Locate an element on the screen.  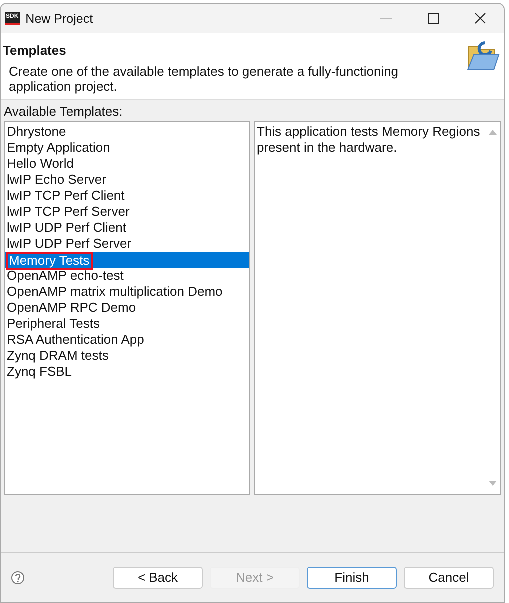
scroll-up-icon is located at coordinates (492, 132).